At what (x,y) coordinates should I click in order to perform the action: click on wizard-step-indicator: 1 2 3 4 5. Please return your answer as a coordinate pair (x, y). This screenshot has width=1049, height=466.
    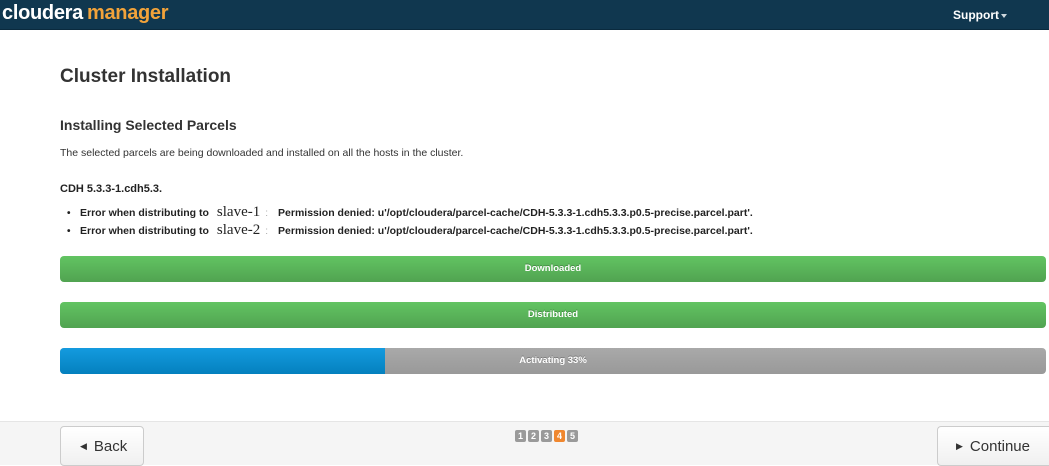
    Looking at the image, I should click on (546, 436).